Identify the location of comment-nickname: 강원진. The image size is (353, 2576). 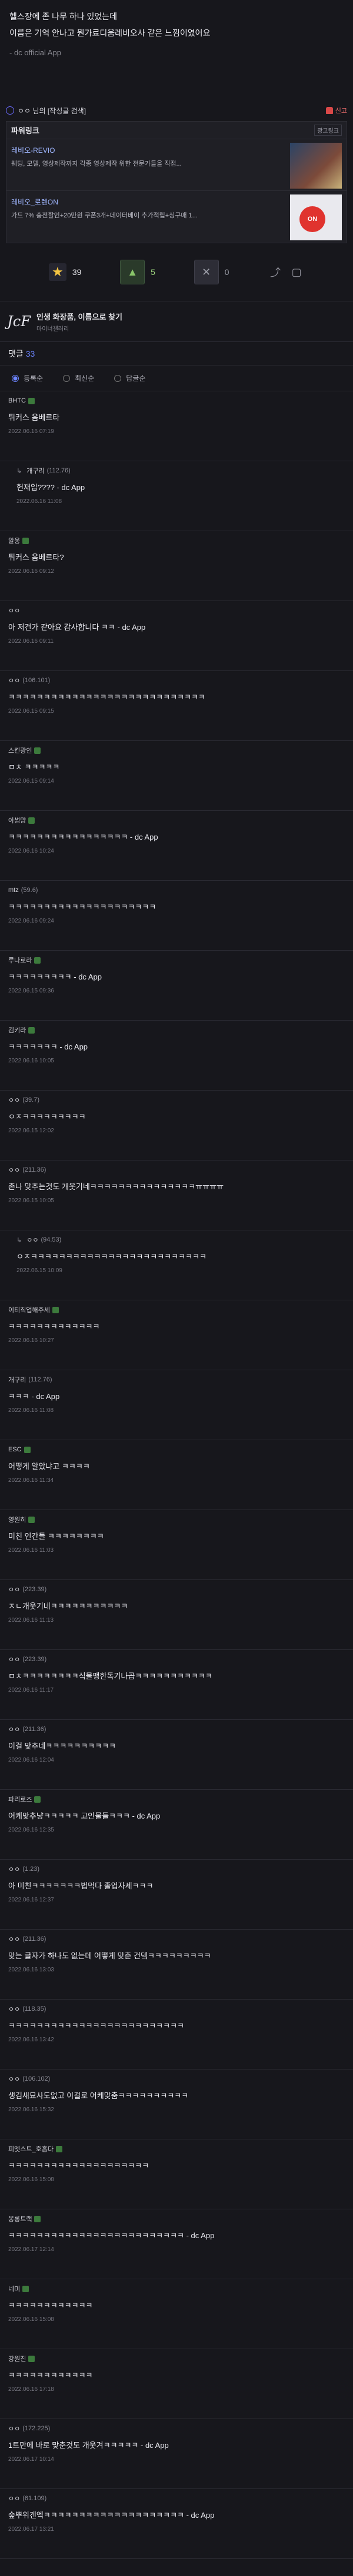
(17, 2358).